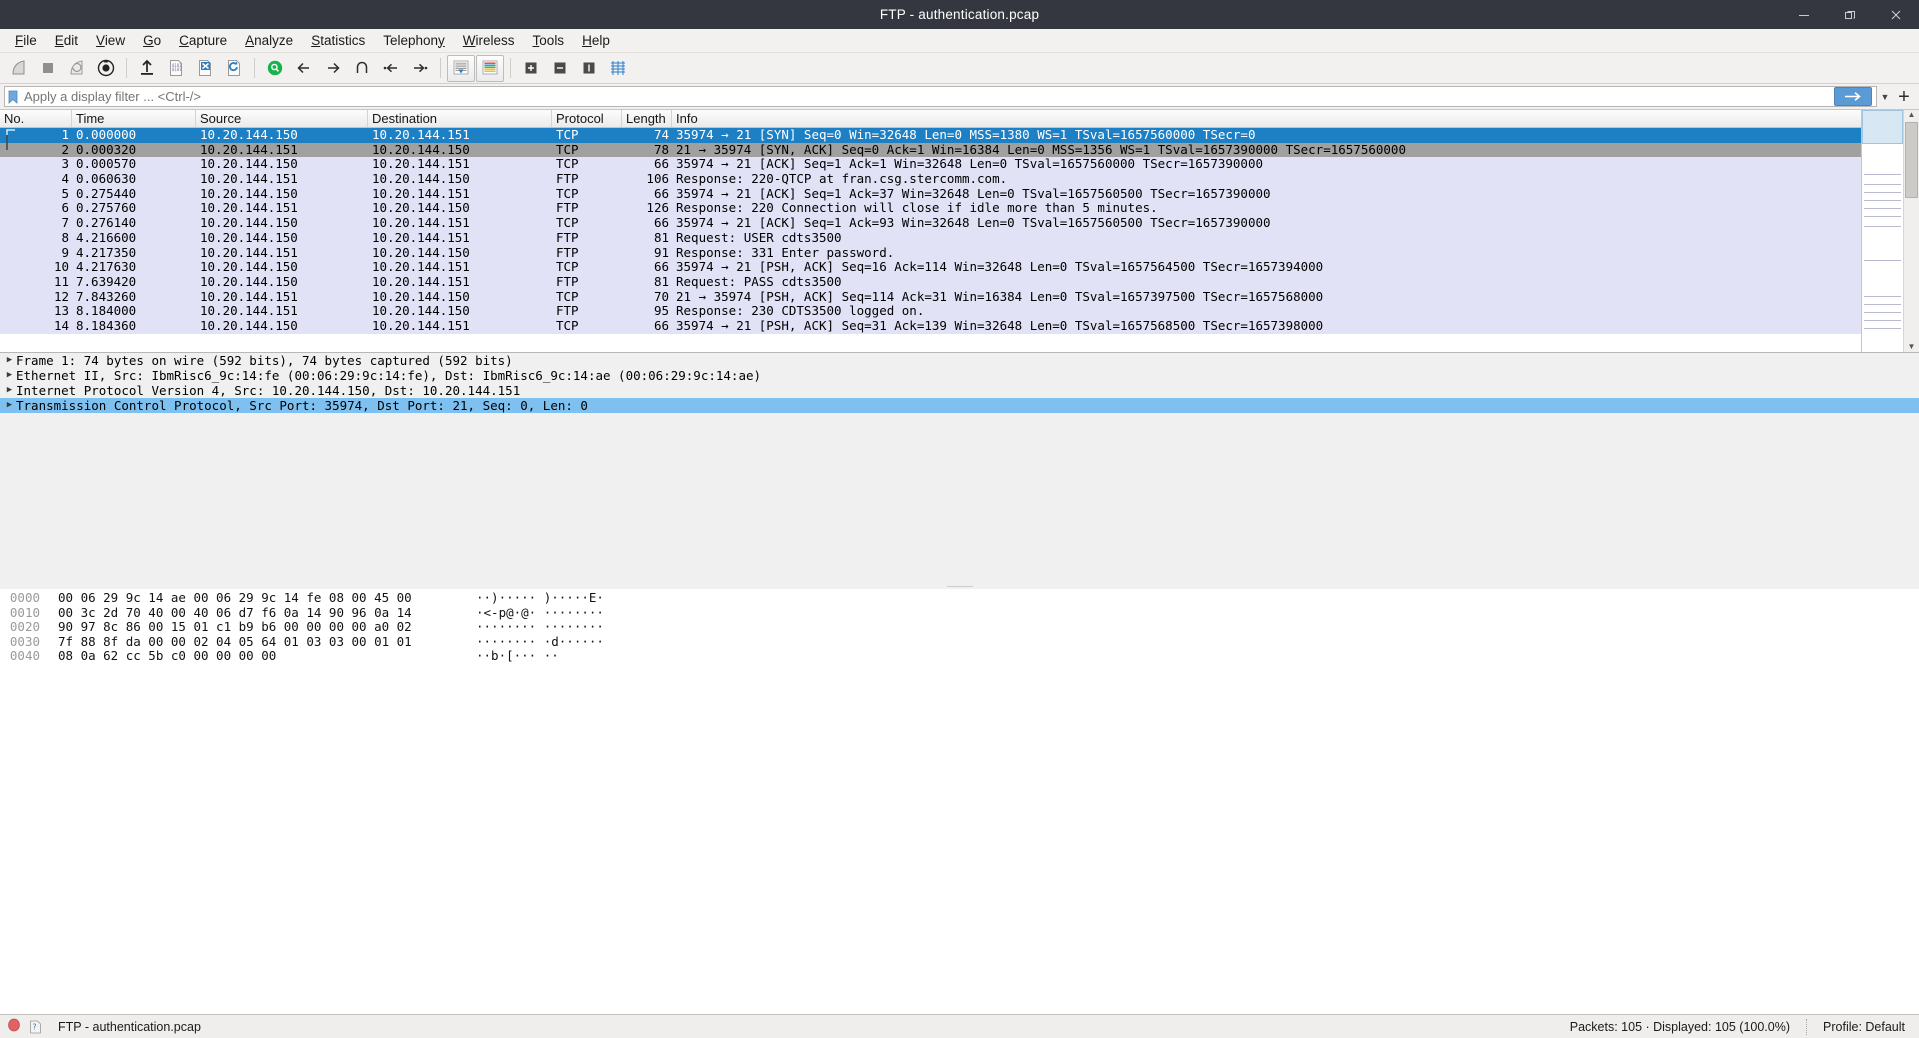  I want to click on go-to-first-packet-icon, so click(391, 68).